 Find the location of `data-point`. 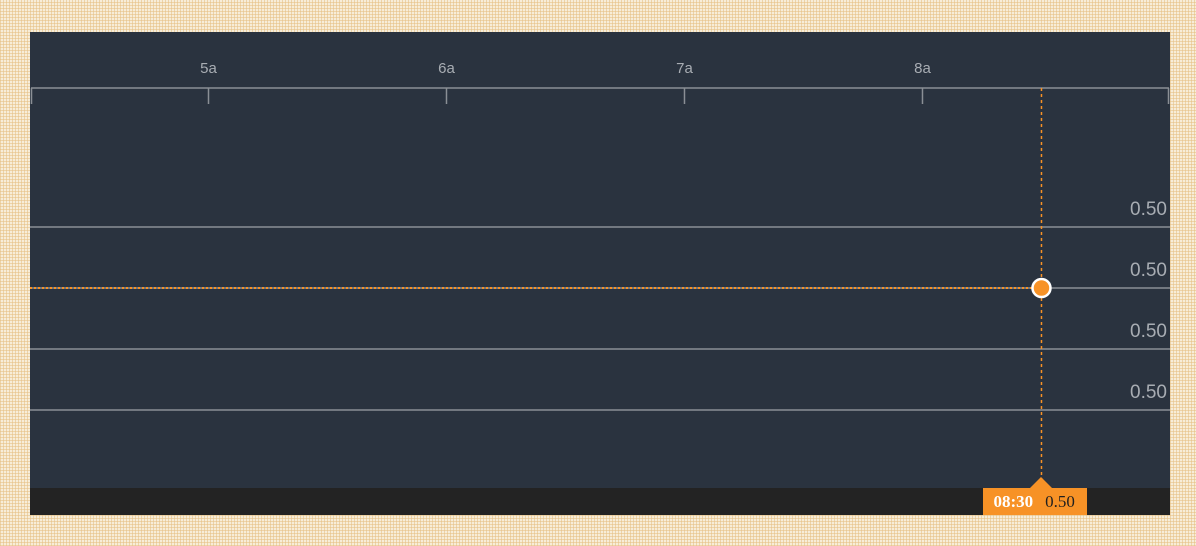

data-point is located at coordinates (1041, 288).